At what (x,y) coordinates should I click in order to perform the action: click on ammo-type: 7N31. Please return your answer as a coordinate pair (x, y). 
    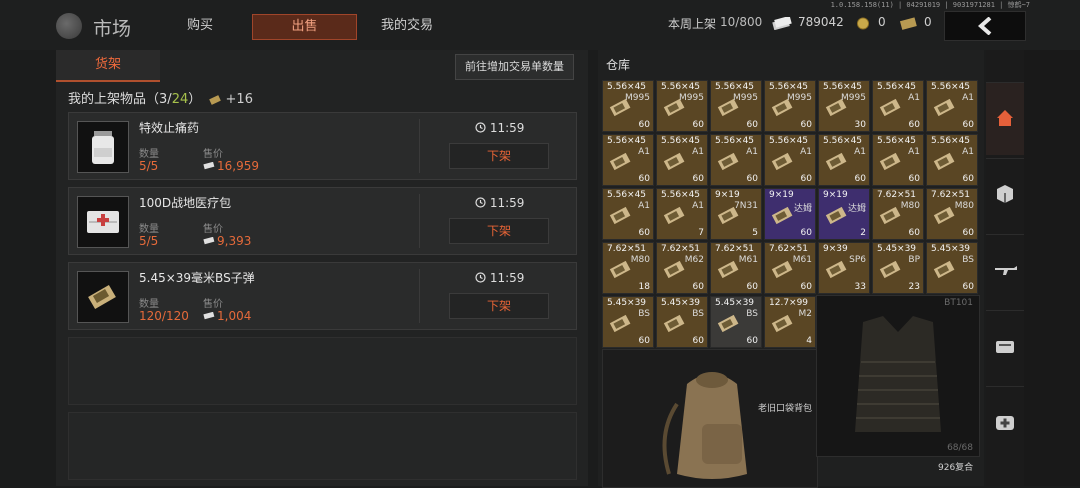
    Looking at the image, I should click on (746, 206).